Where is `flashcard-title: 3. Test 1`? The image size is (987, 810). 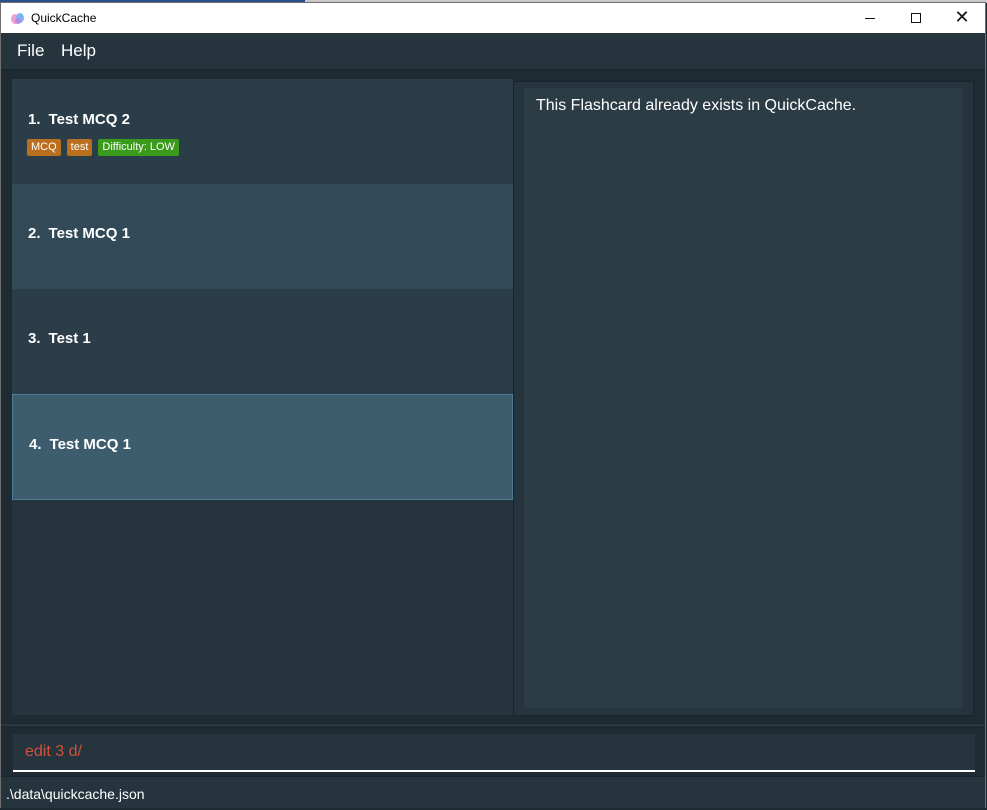 flashcard-title: 3. Test 1 is located at coordinates (59, 338).